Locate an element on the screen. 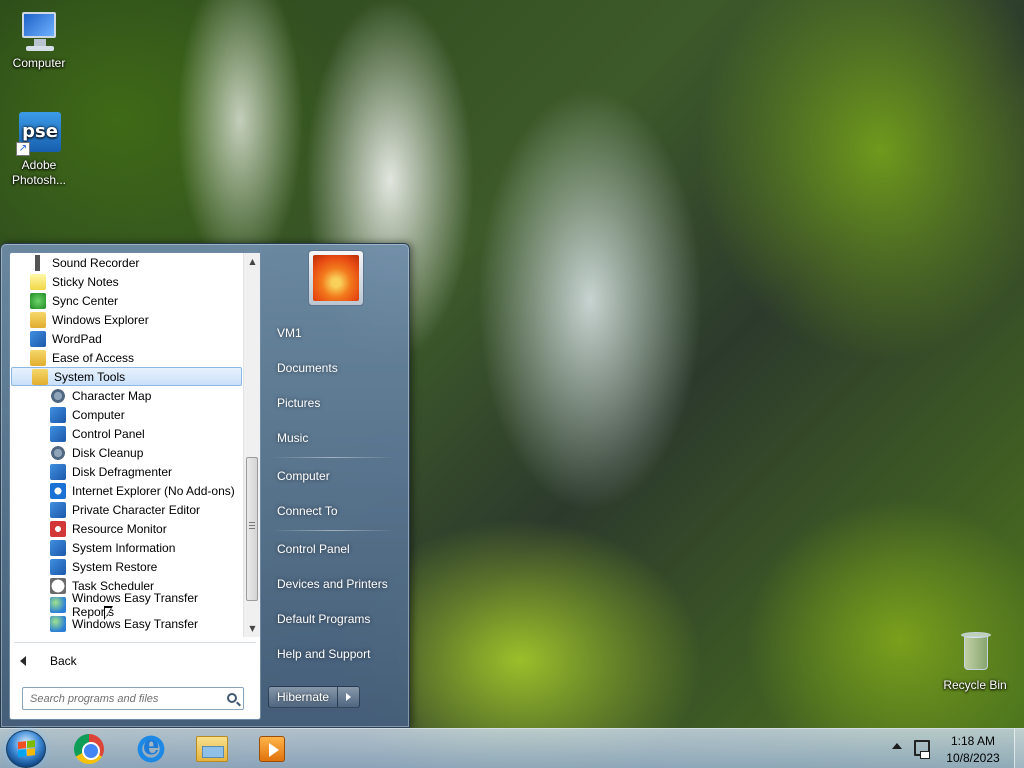 The image size is (1024, 768). show-desktop-button is located at coordinates (1019, 748).